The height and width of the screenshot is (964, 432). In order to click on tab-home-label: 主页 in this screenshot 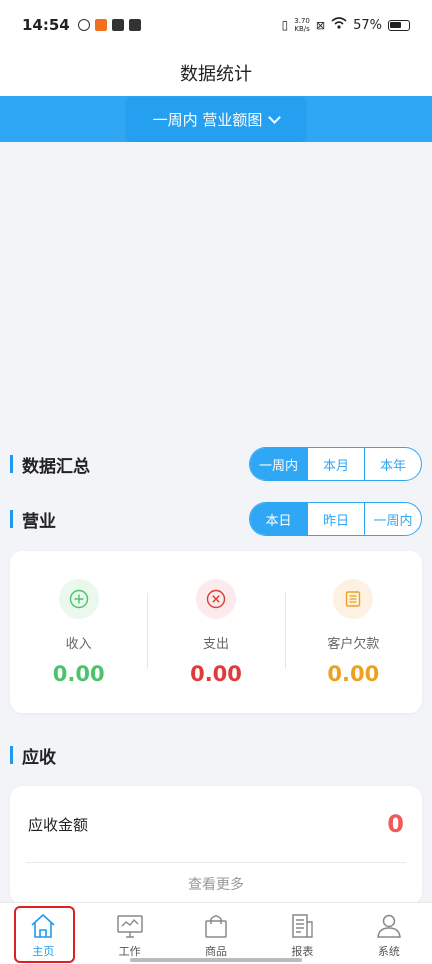, I will do `click(43, 951)`.